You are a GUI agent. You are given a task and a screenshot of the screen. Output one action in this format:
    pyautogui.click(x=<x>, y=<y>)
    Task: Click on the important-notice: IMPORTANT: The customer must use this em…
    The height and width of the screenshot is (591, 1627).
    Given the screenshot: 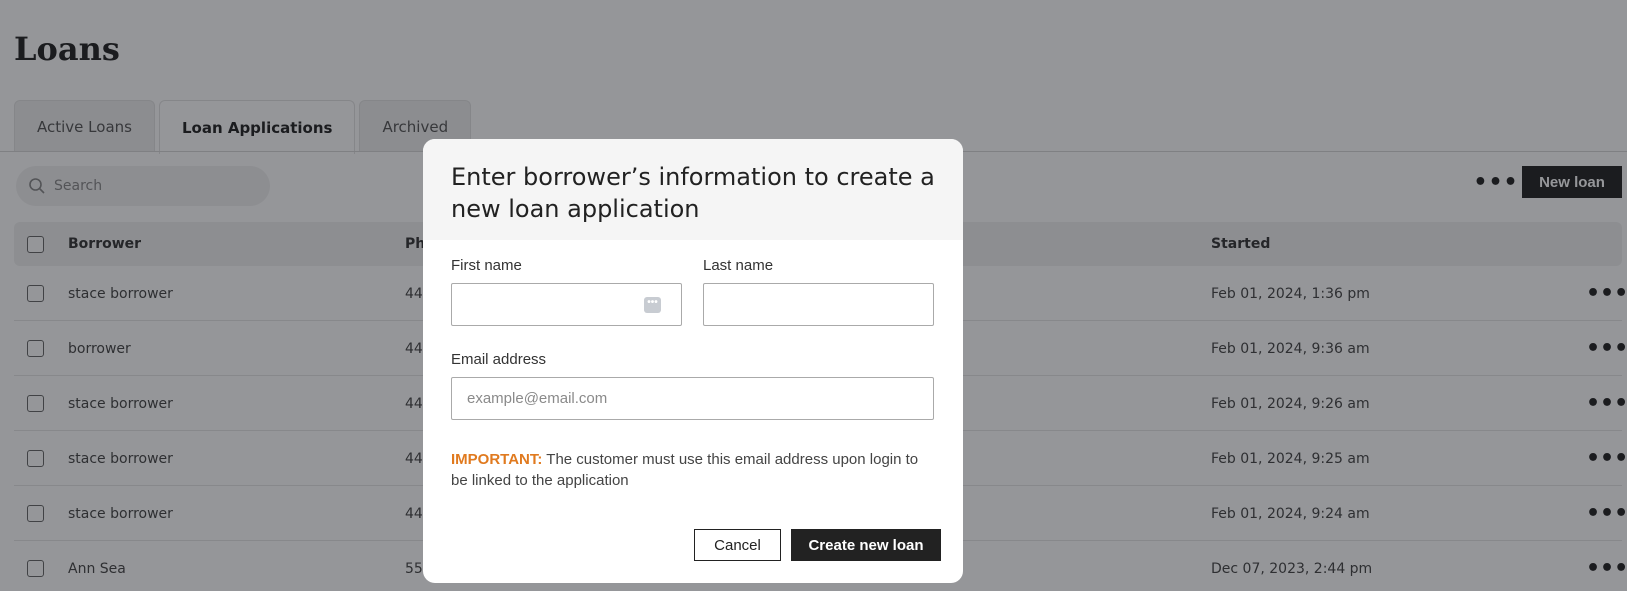 What is the action you would take?
    pyautogui.click(x=686, y=470)
    